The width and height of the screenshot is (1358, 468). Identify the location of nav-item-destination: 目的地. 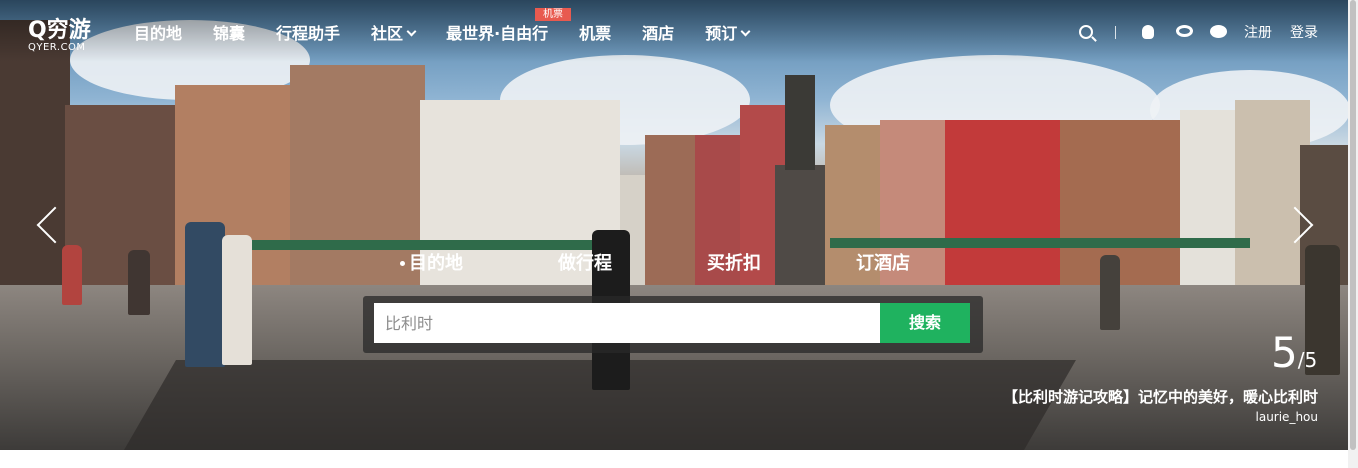
(158, 32).